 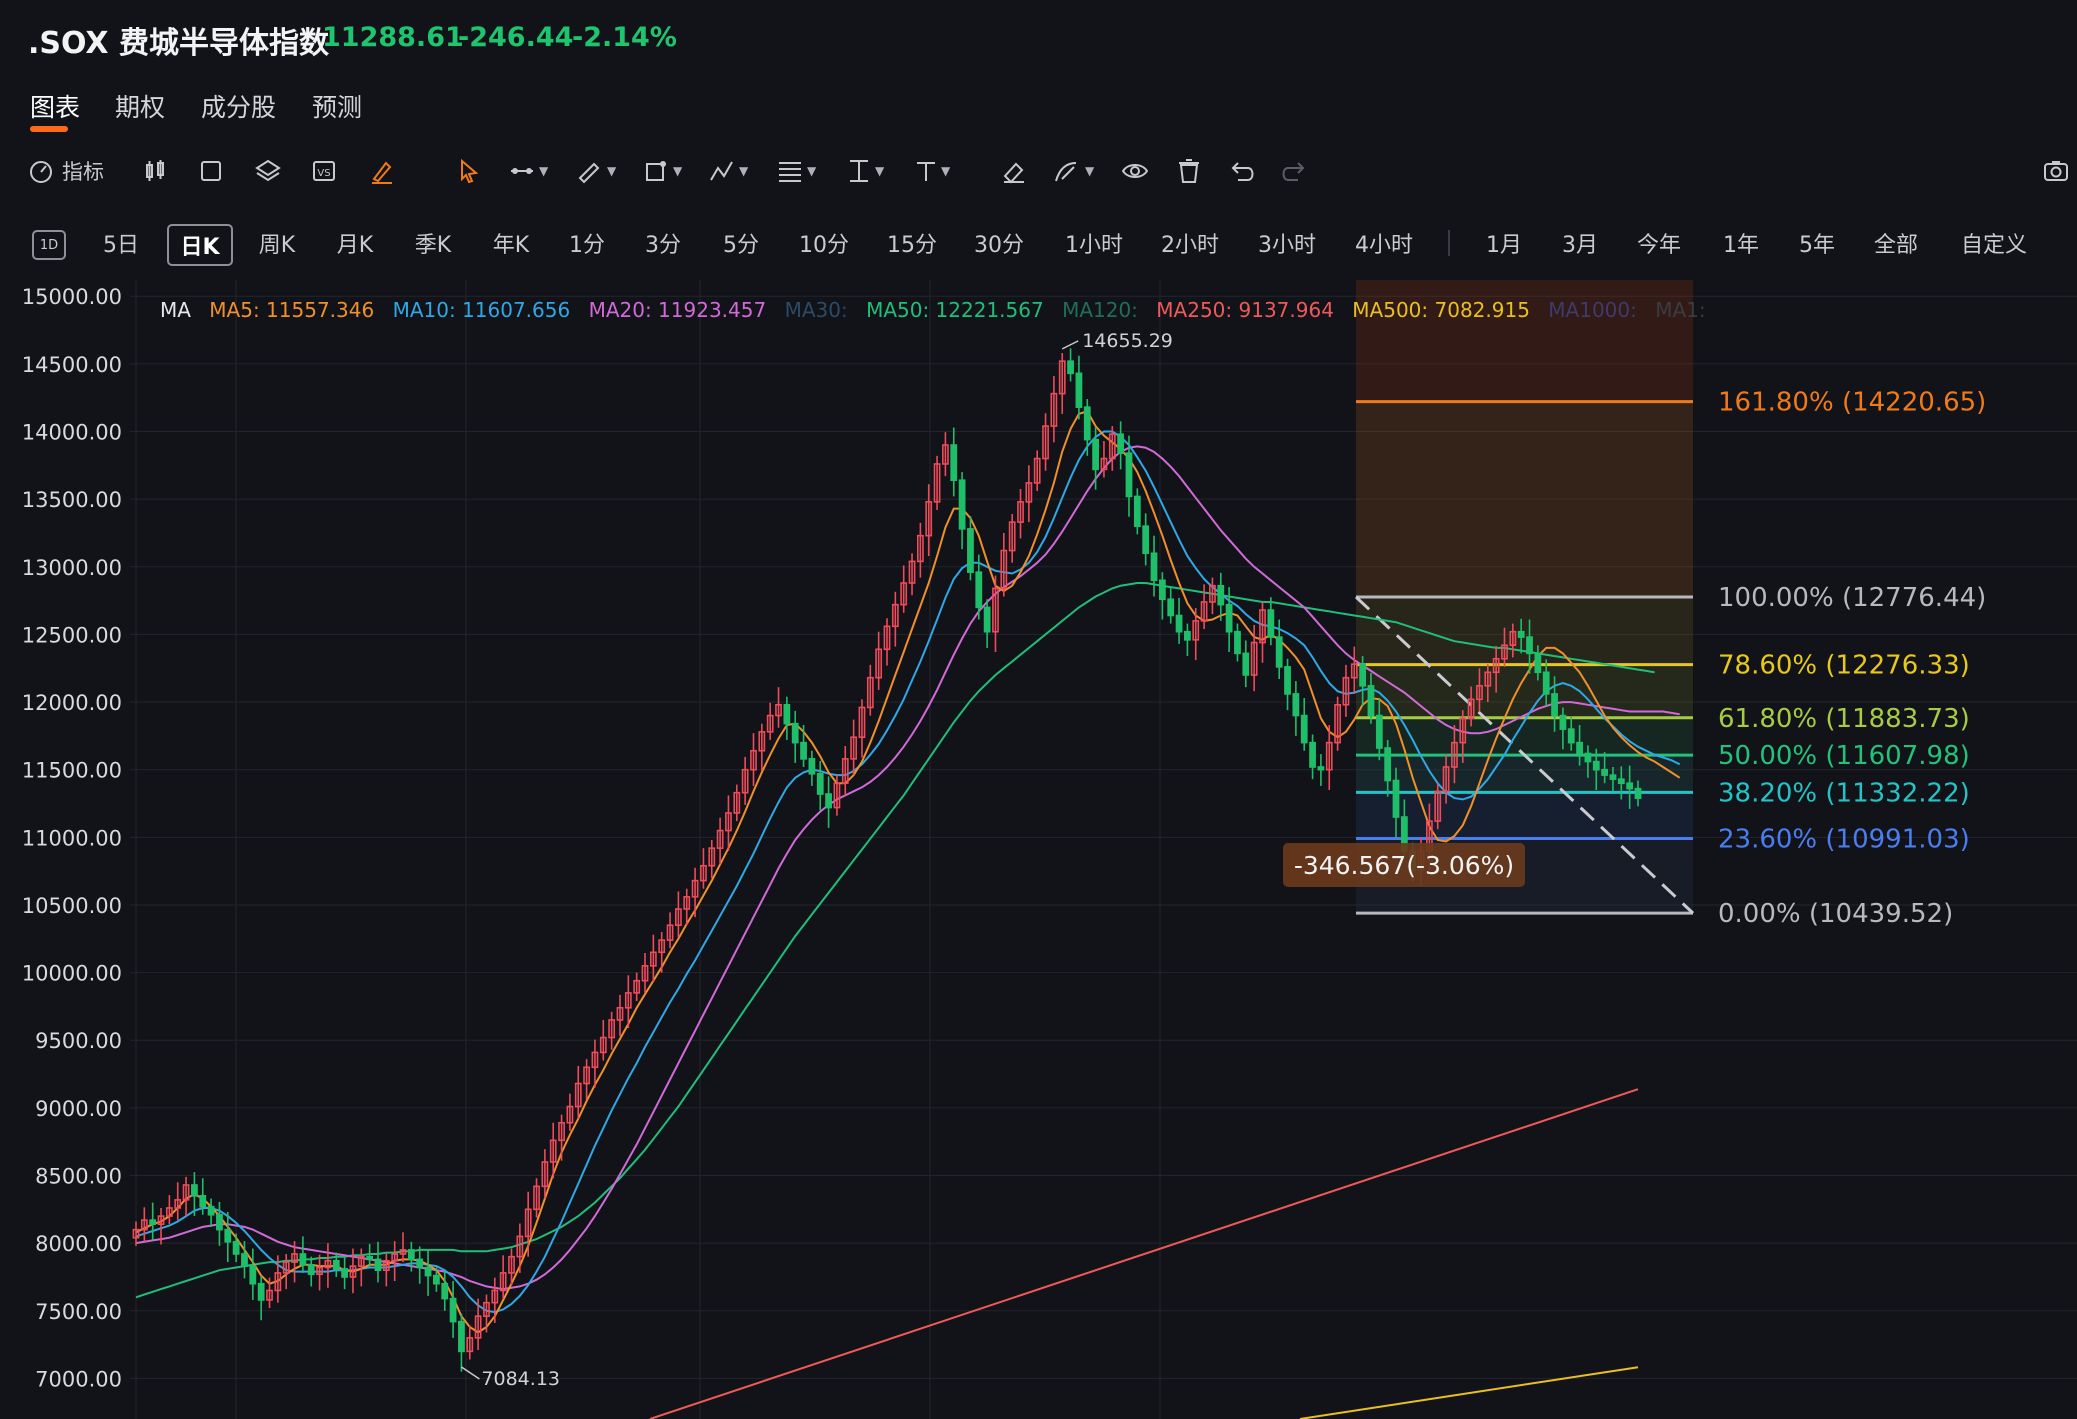 I want to click on y-axis-tick-label: 11500.00, so click(x=72, y=771).